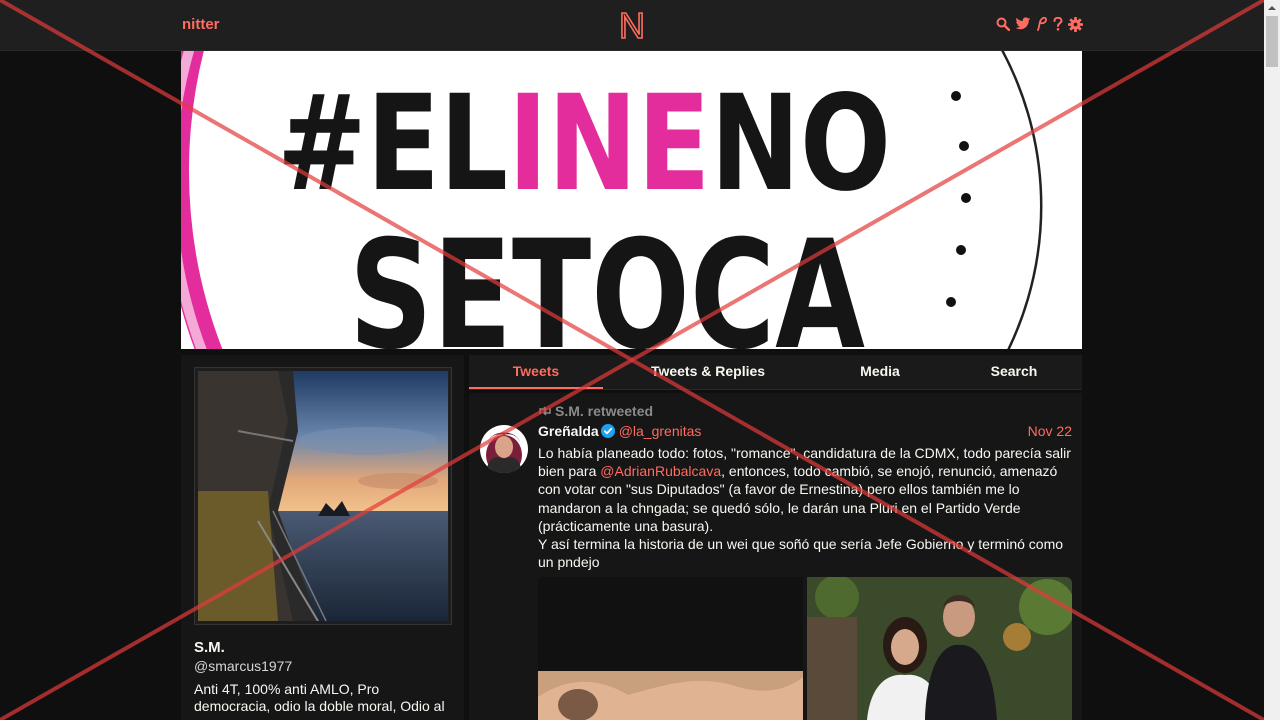 The height and width of the screenshot is (720, 1280). What do you see at coordinates (805, 648) in the screenshot?
I see `tweet-gallery` at bounding box center [805, 648].